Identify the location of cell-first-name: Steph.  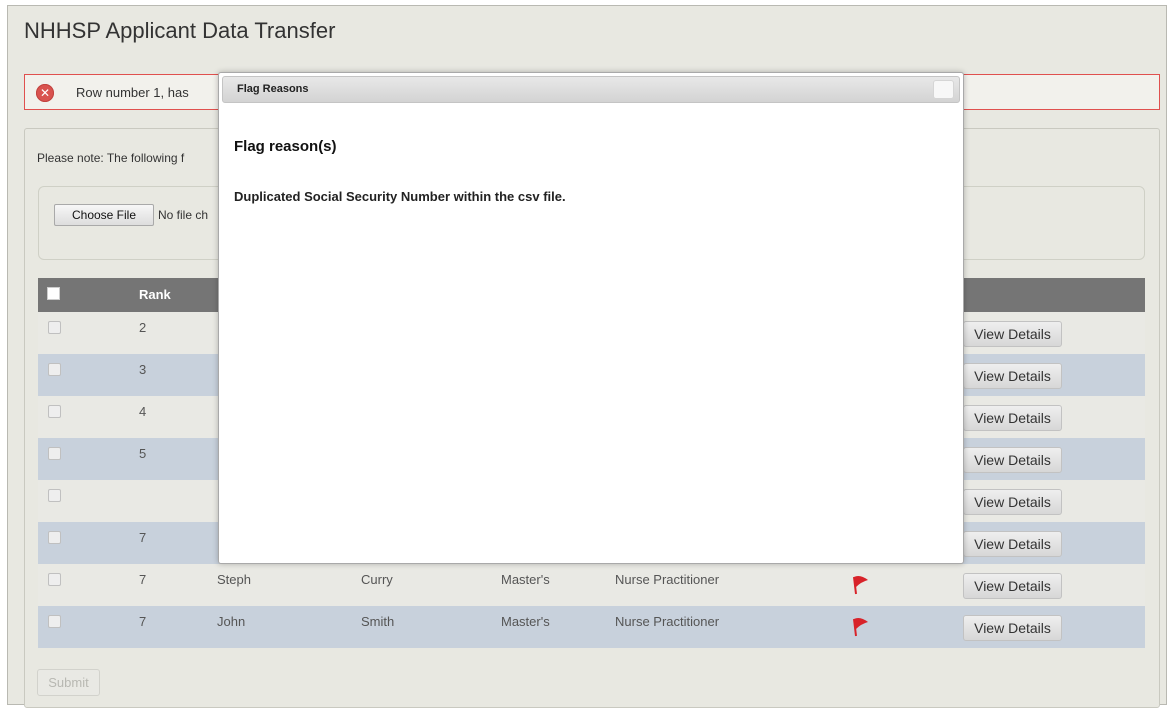
(234, 579).